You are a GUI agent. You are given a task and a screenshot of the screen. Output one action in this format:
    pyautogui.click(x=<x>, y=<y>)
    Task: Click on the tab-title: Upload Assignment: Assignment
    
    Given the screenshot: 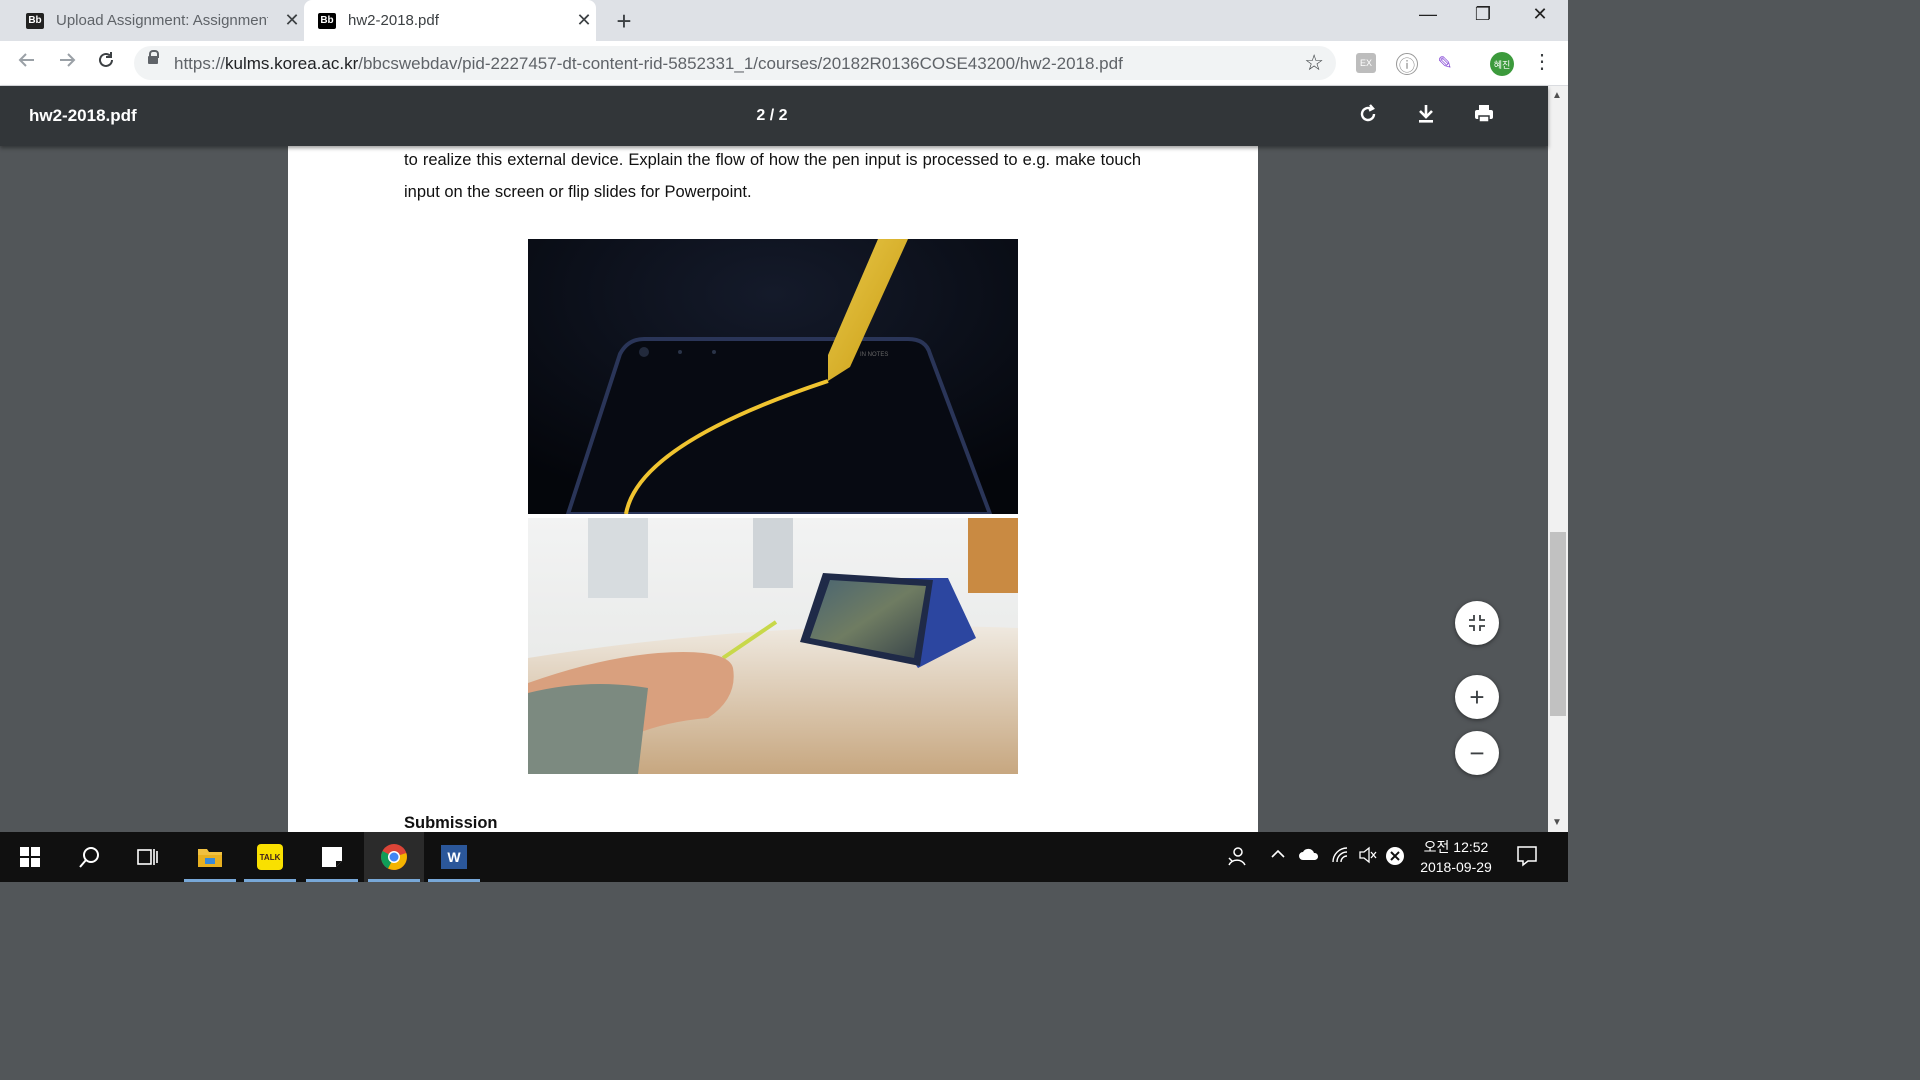 What is the action you would take?
    pyautogui.click(x=162, y=20)
    